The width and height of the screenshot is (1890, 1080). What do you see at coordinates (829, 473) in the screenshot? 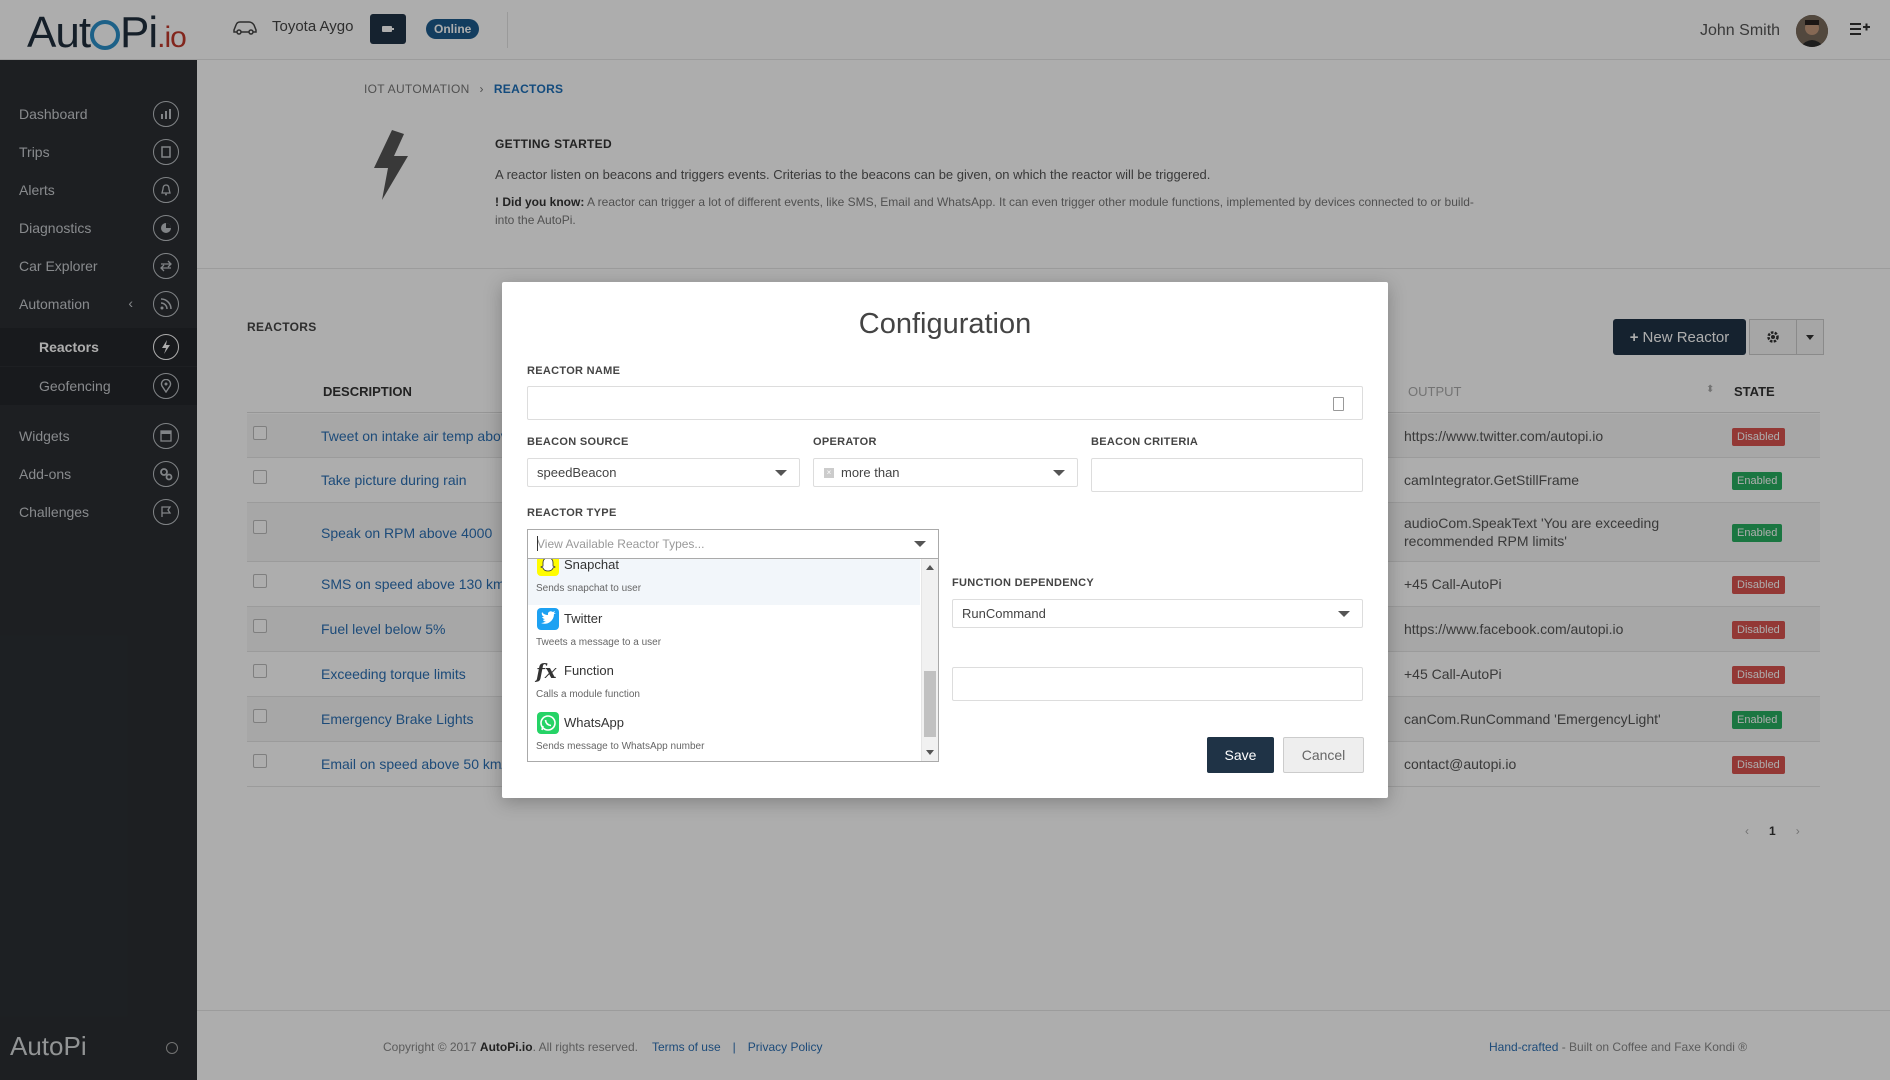
I see `clear-icon: ×` at bounding box center [829, 473].